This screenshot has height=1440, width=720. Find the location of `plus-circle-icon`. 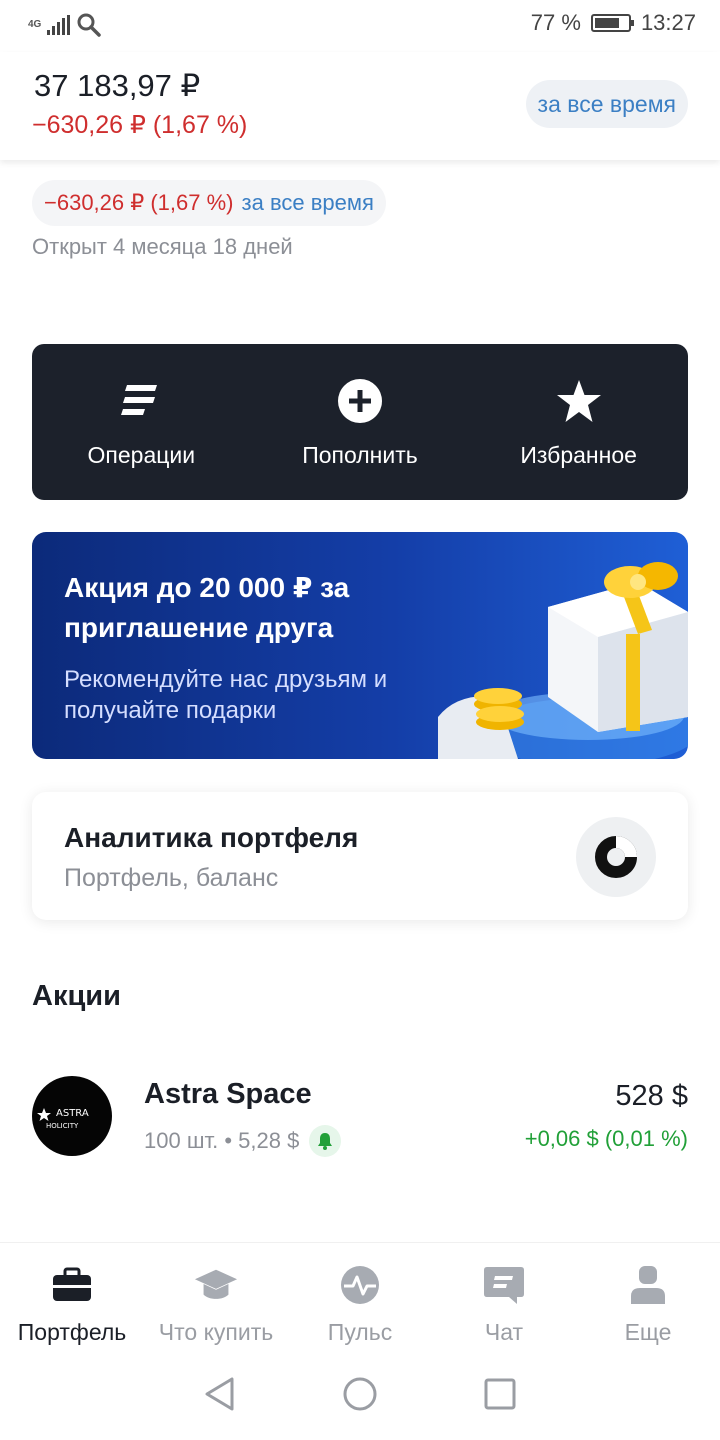

plus-circle-icon is located at coordinates (360, 401).